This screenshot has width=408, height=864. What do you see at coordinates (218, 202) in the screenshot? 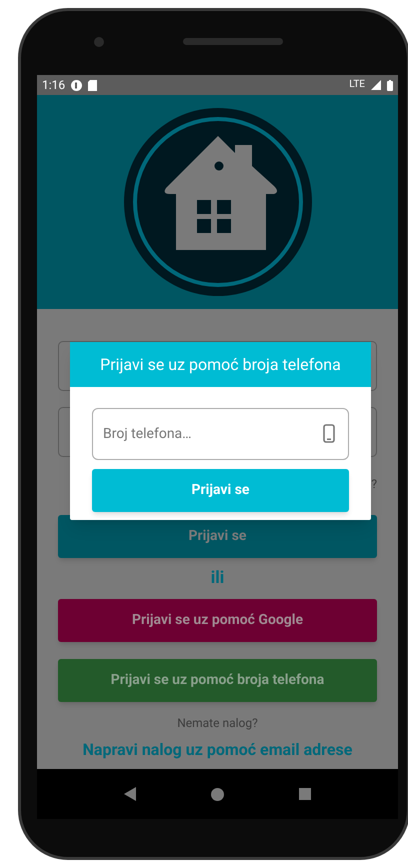
I see `house-logo-icon` at bounding box center [218, 202].